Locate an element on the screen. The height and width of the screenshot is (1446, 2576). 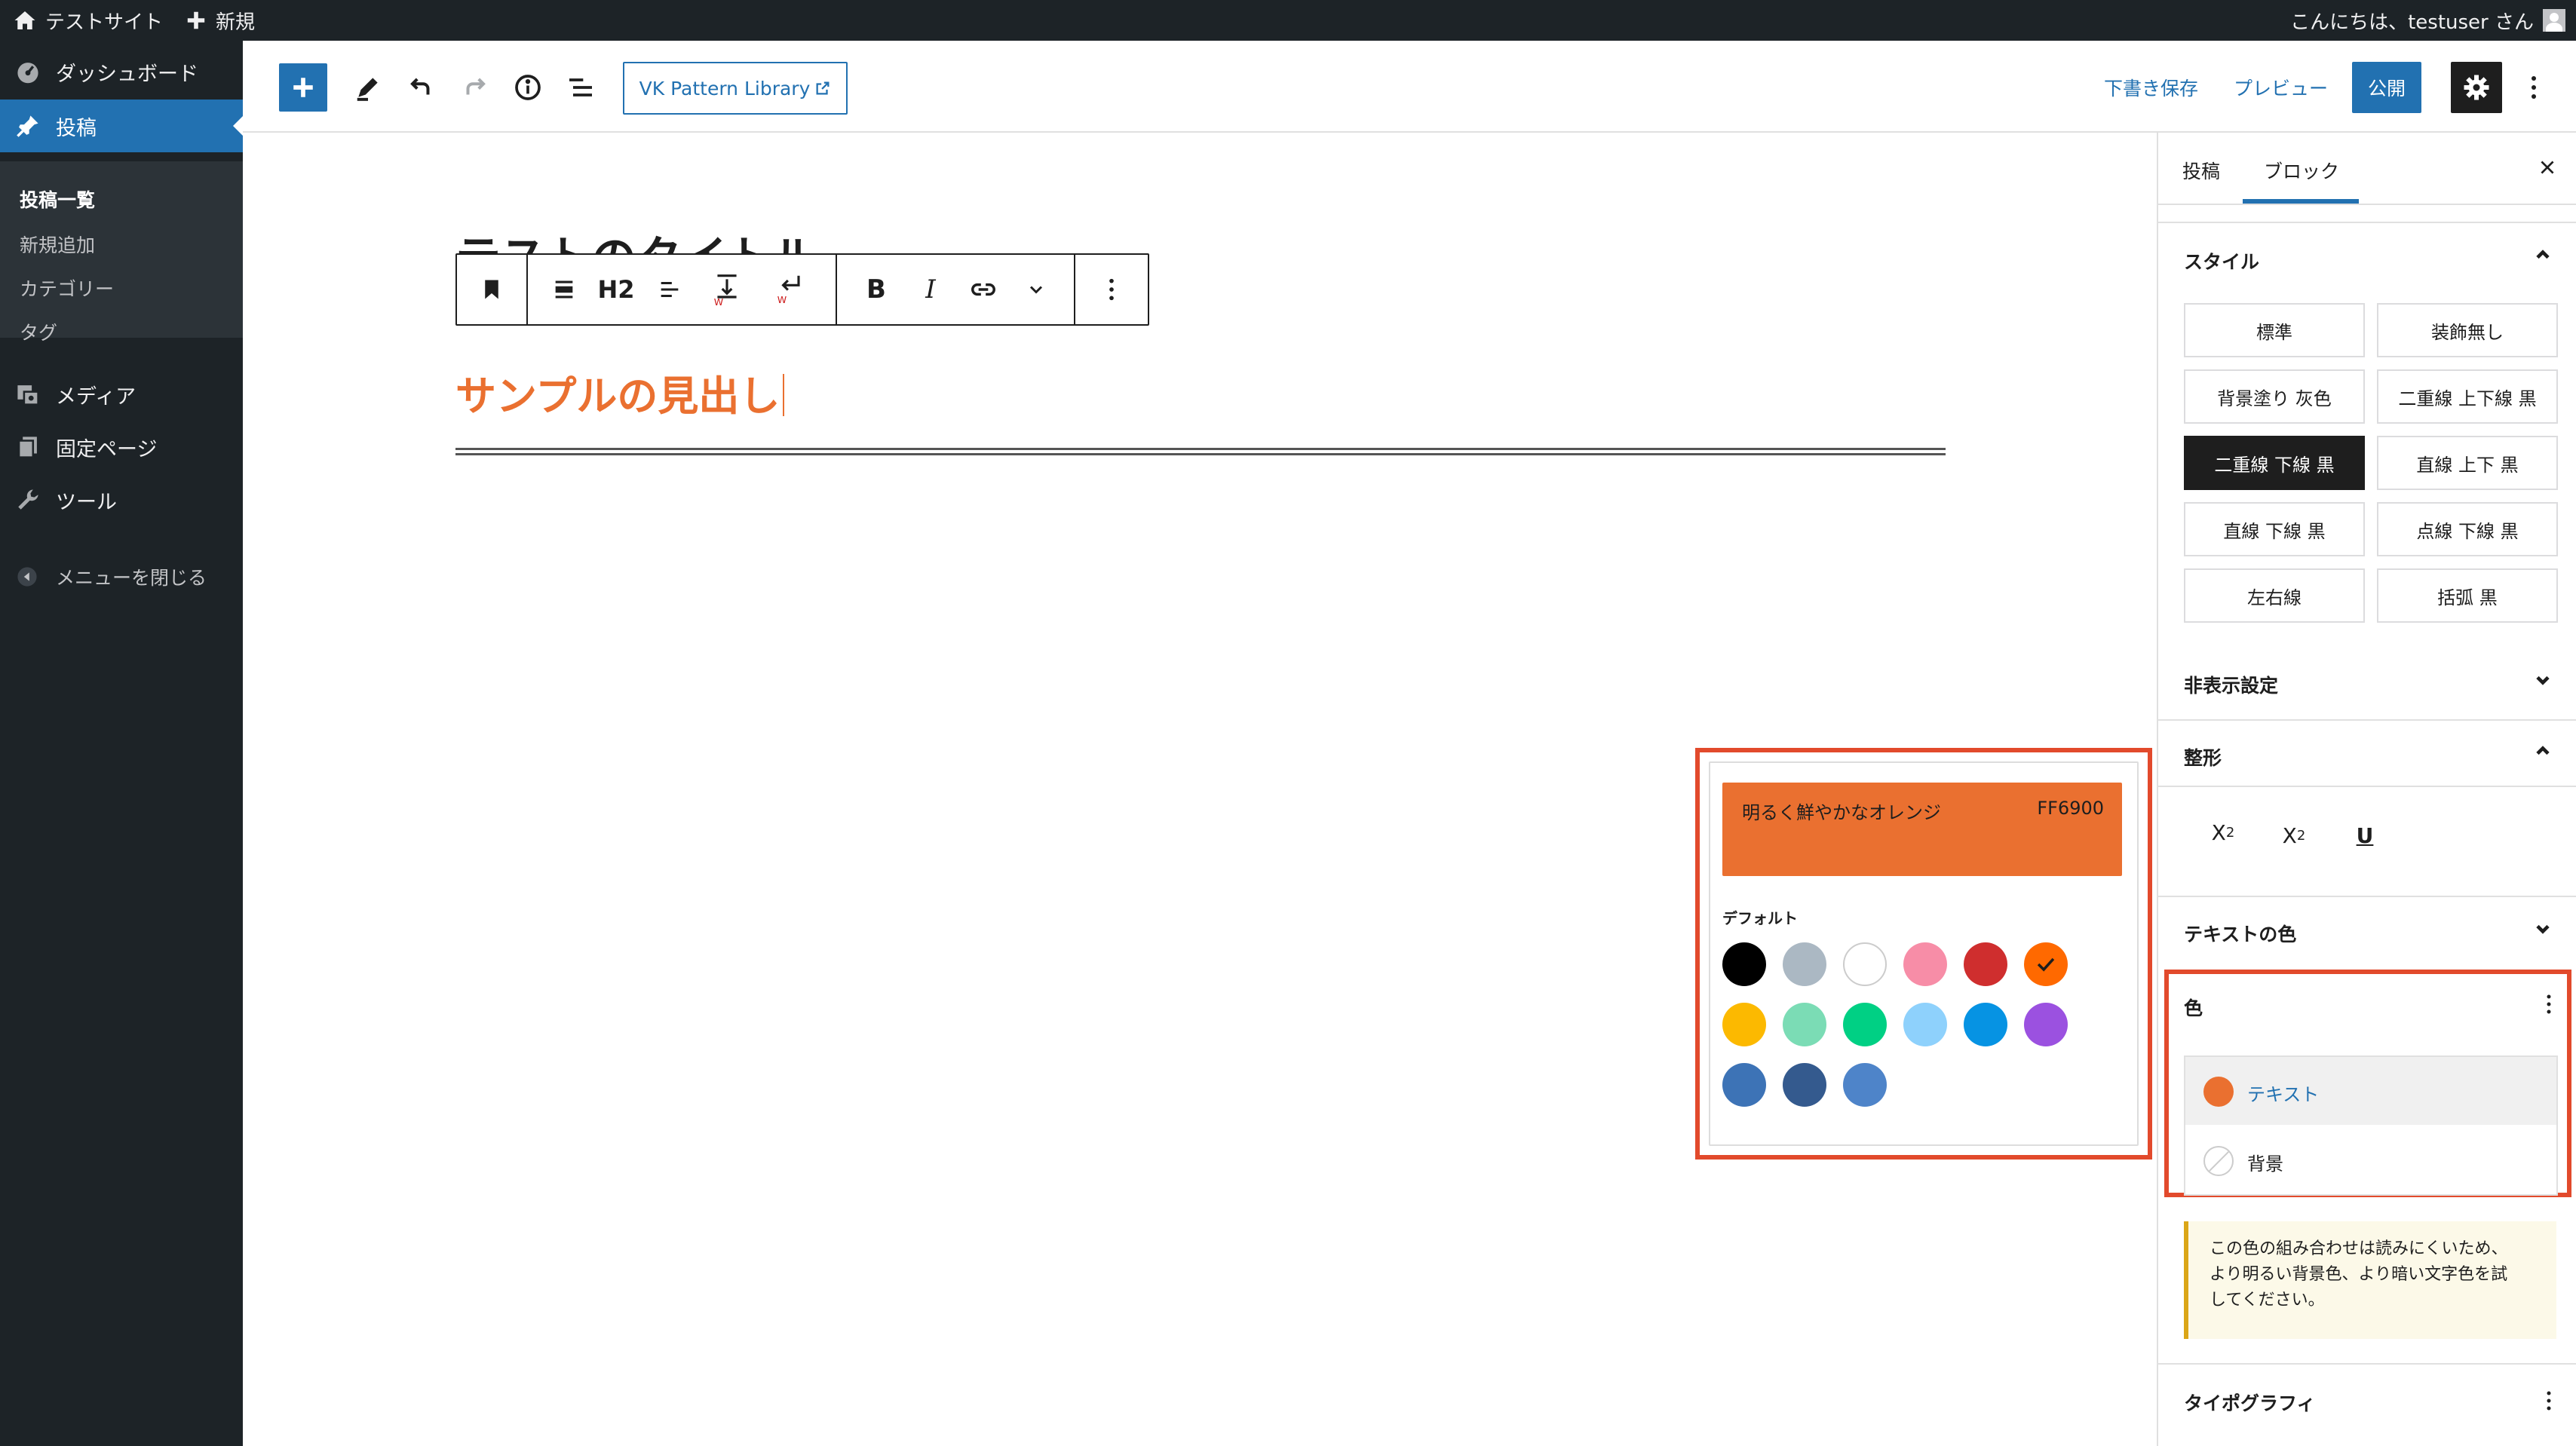
collapse-arrow-icon is located at coordinates (27, 577).